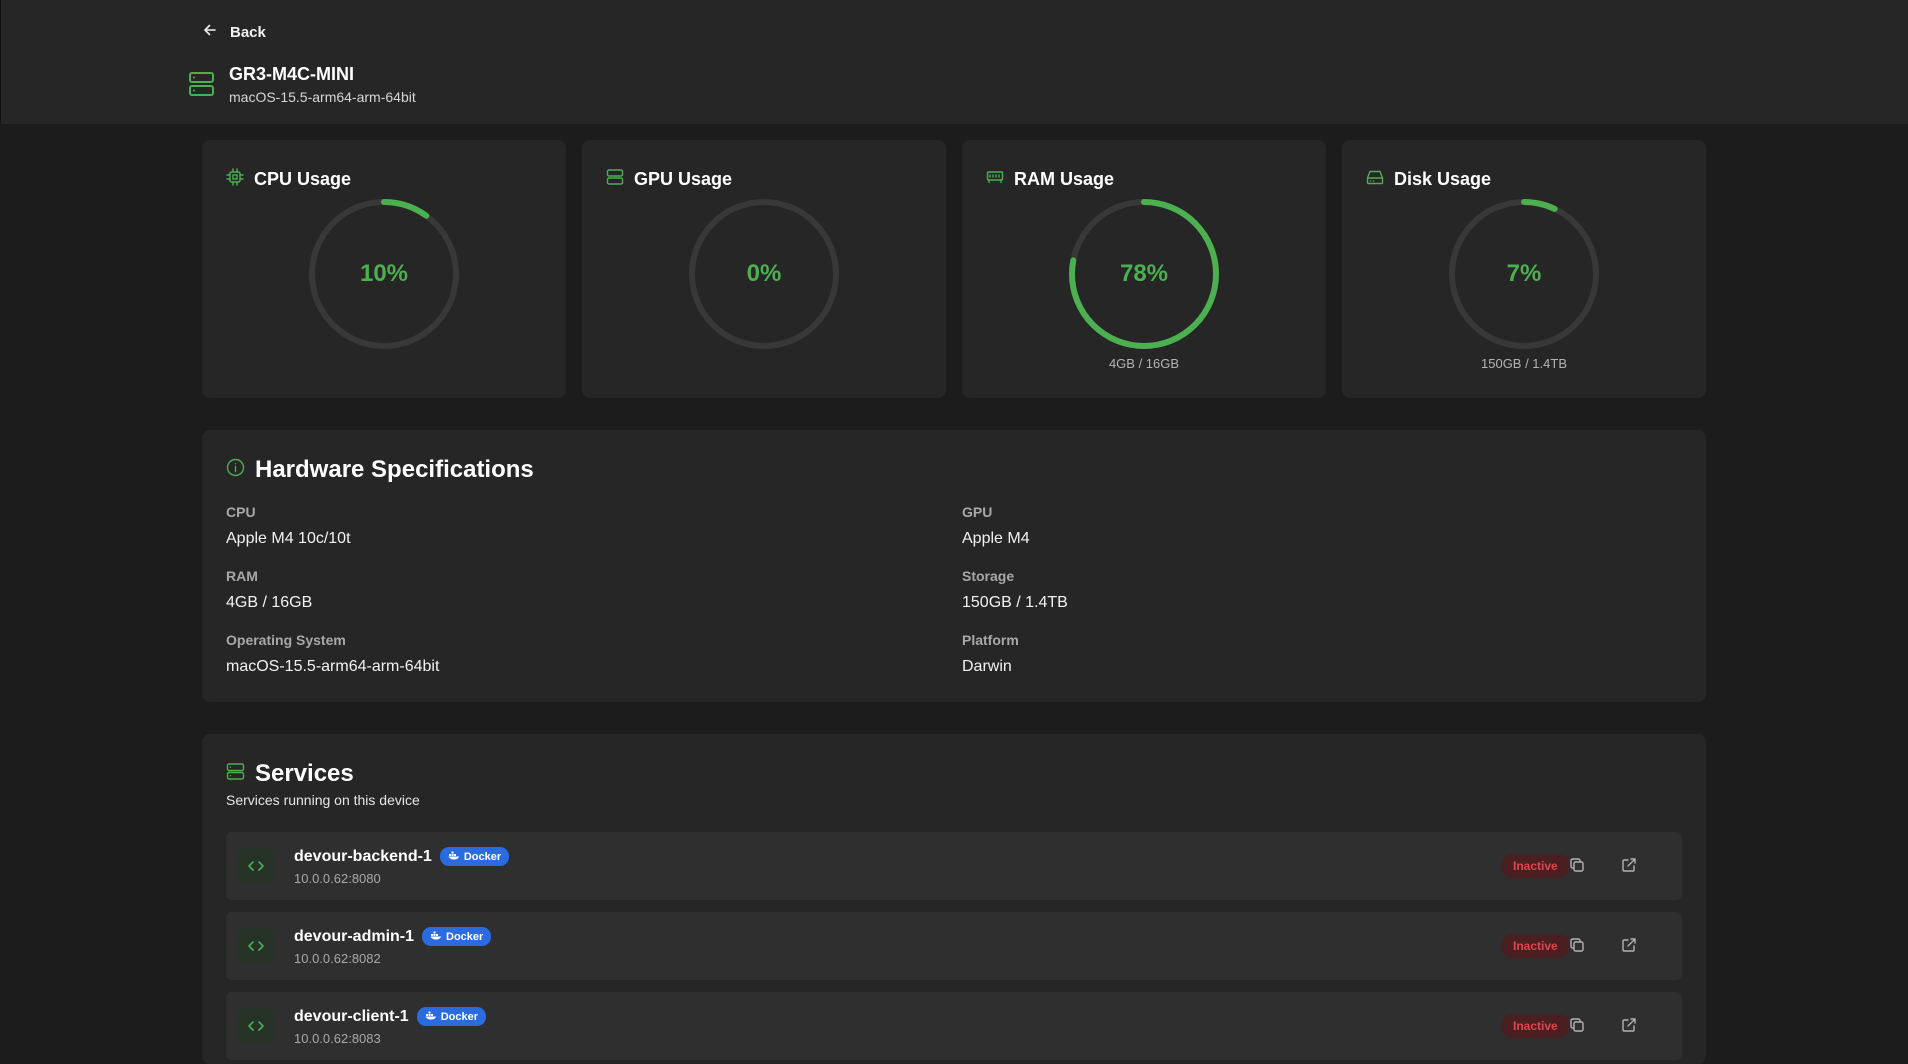 Image resolution: width=1908 pixels, height=1064 pixels. I want to click on cpu-icon, so click(235, 179).